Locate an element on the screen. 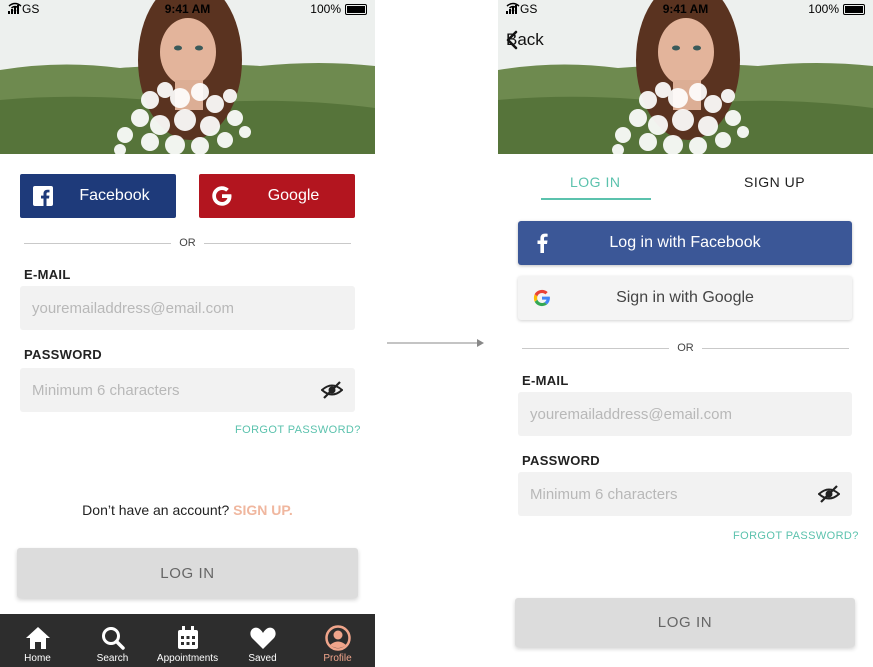 The width and height of the screenshot is (873, 667). google-login-button: Sign in with Google is located at coordinates (685, 298).